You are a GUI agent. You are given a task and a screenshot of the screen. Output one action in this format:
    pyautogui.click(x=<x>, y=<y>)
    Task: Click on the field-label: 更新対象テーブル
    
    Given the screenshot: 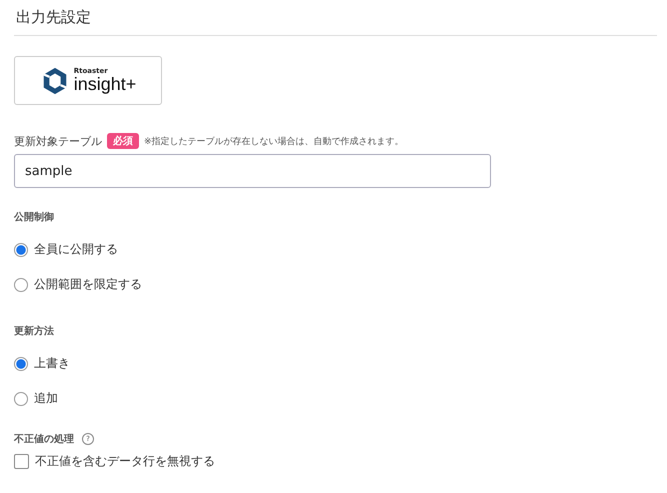 What is the action you would take?
    pyautogui.click(x=58, y=141)
    